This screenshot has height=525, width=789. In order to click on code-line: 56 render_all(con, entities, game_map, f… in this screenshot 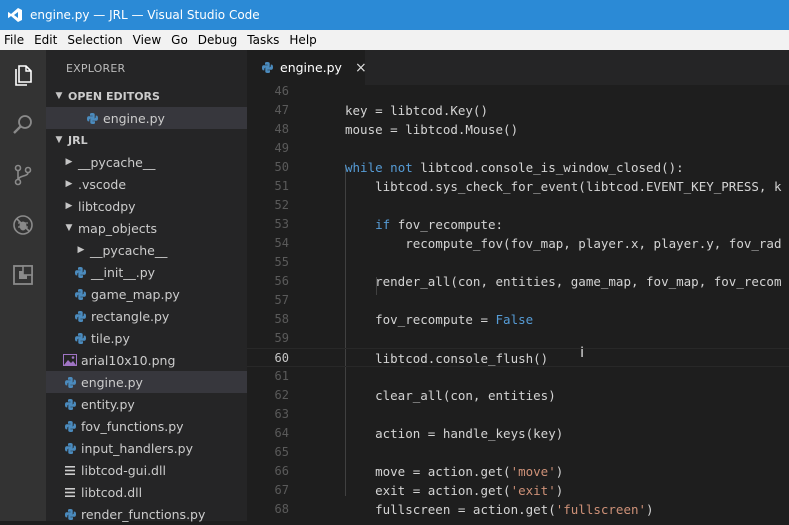, I will do `click(518, 281)`.